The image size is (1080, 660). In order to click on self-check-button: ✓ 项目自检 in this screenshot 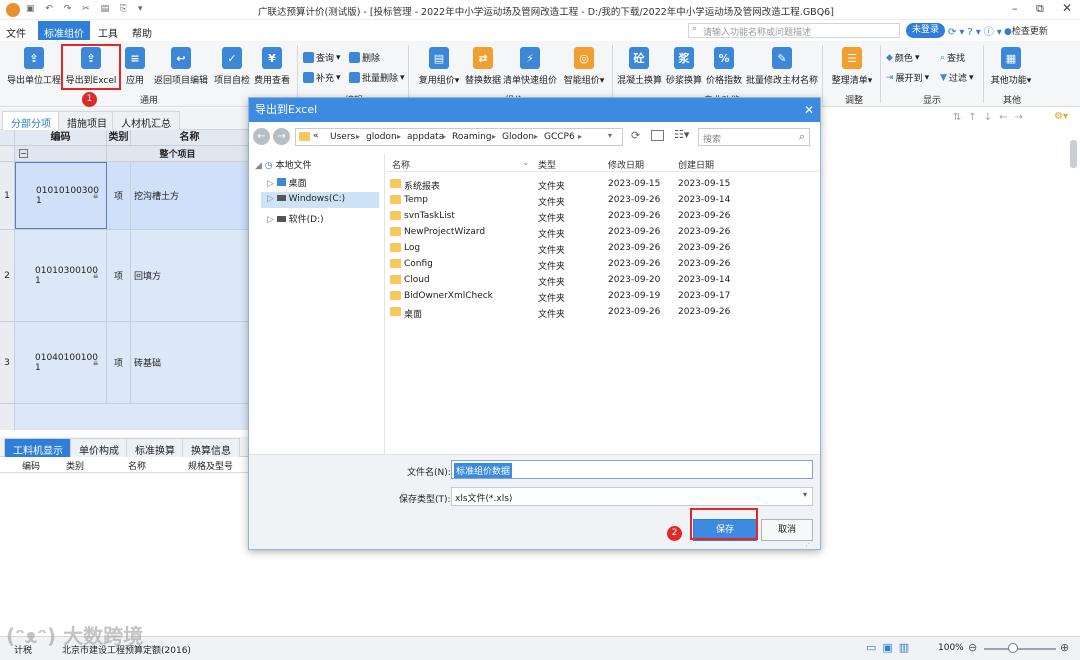, I will do `click(232, 66)`.